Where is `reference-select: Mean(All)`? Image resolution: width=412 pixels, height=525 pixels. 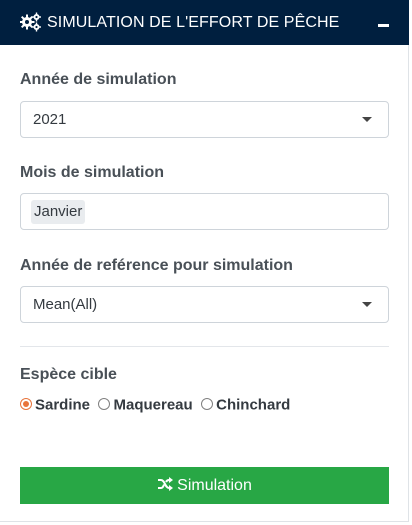
reference-select: Mean(All) is located at coordinates (204, 304).